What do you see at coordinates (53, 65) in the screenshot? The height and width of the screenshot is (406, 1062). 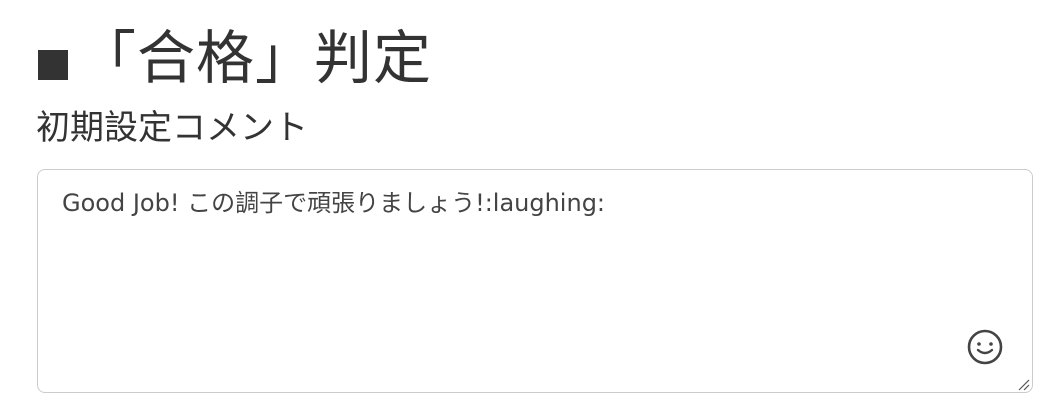 I see `square-bullet-icon` at bounding box center [53, 65].